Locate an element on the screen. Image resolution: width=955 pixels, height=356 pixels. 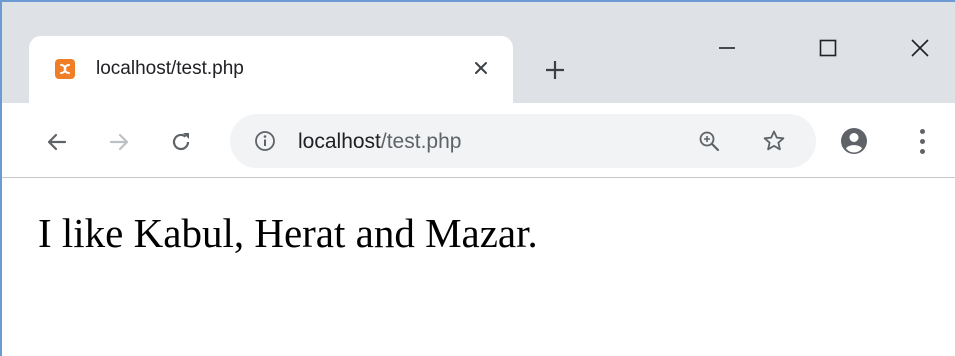
more-vertical-icon is located at coordinates (922, 141).